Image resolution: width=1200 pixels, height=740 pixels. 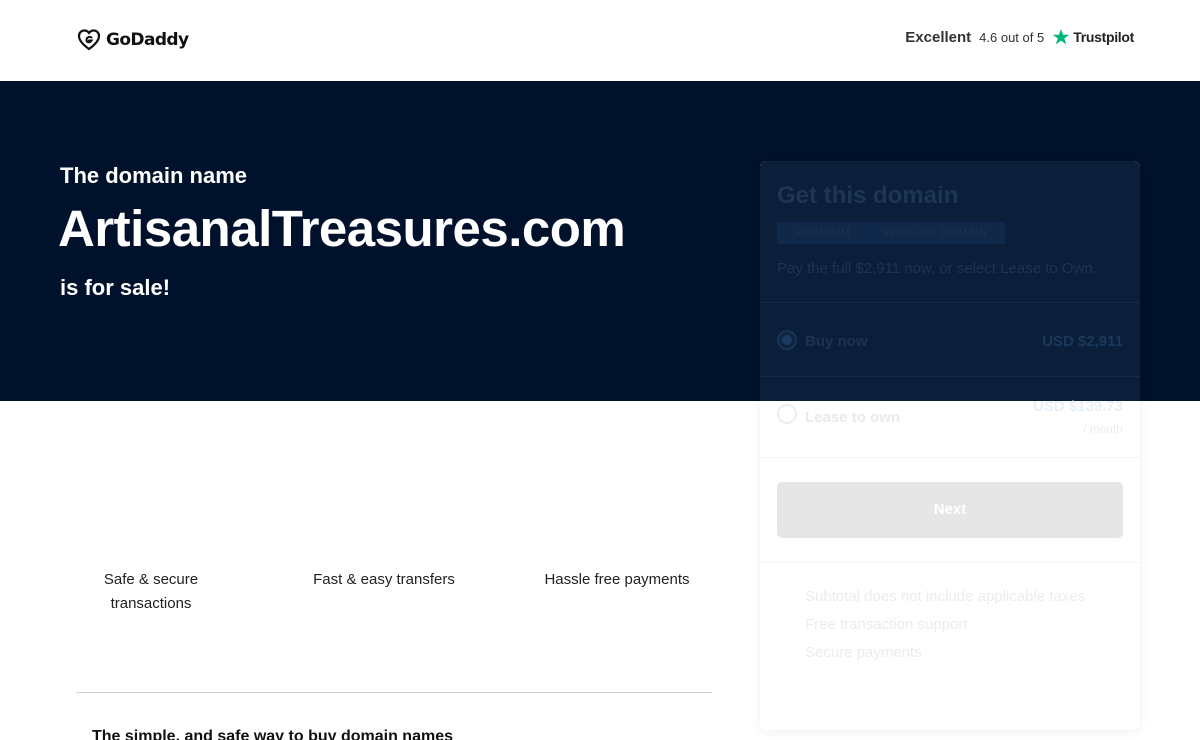 What do you see at coordinates (836, 341) in the screenshot?
I see `buy-now-label: Buy now` at bounding box center [836, 341].